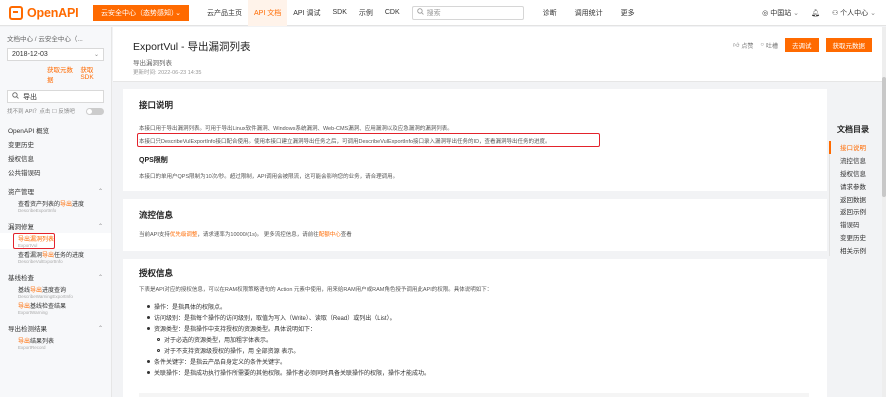 The image size is (886, 397). Describe the element at coordinates (330, 235) in the screenshot. I see `quota-center-link: 配额中心` at that location.